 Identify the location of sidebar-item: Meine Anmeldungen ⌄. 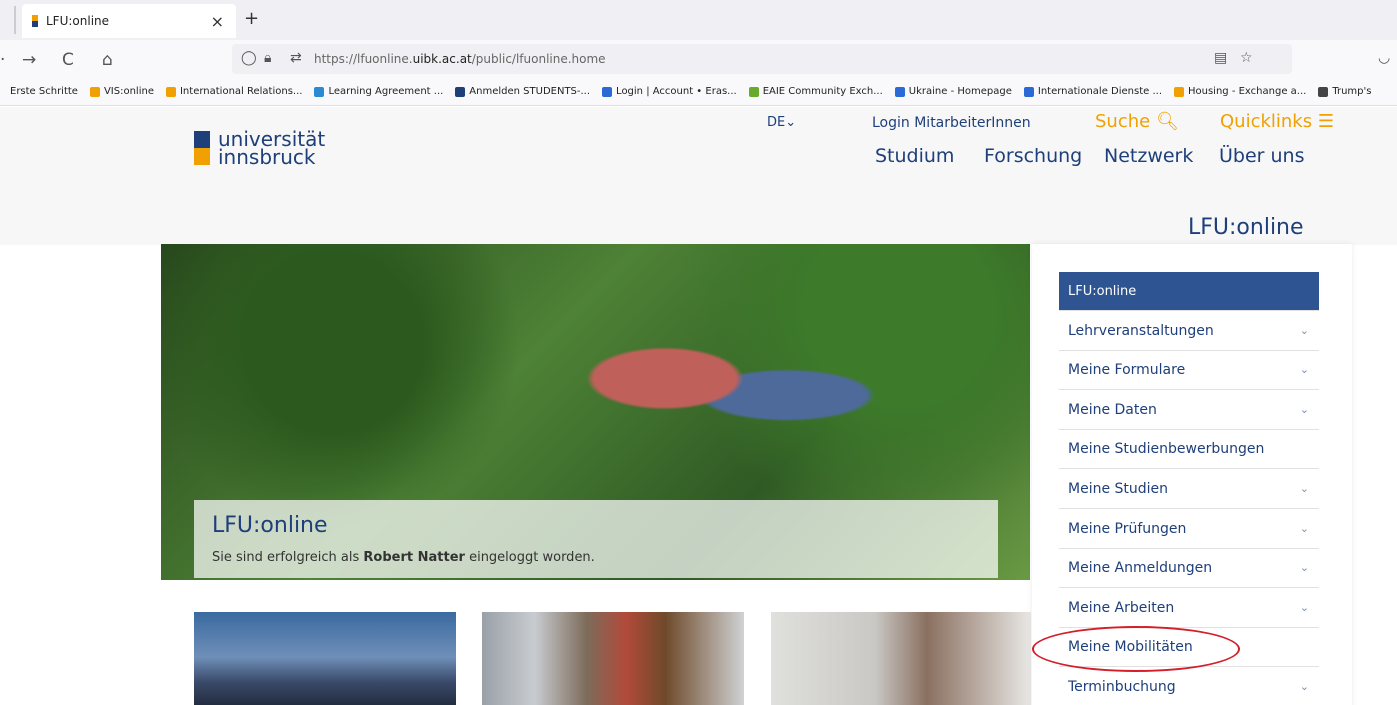
(1189, 569).